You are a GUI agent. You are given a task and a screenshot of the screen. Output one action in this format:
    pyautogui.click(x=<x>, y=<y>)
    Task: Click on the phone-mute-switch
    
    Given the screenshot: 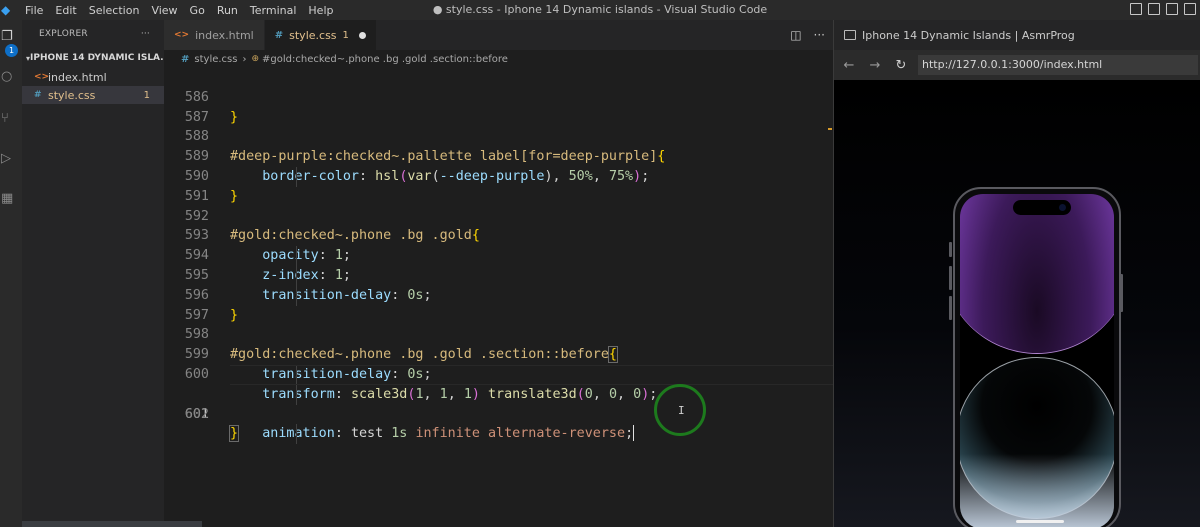 What is the action you would take?
    pyautogui.click(x=950, y=249)
    